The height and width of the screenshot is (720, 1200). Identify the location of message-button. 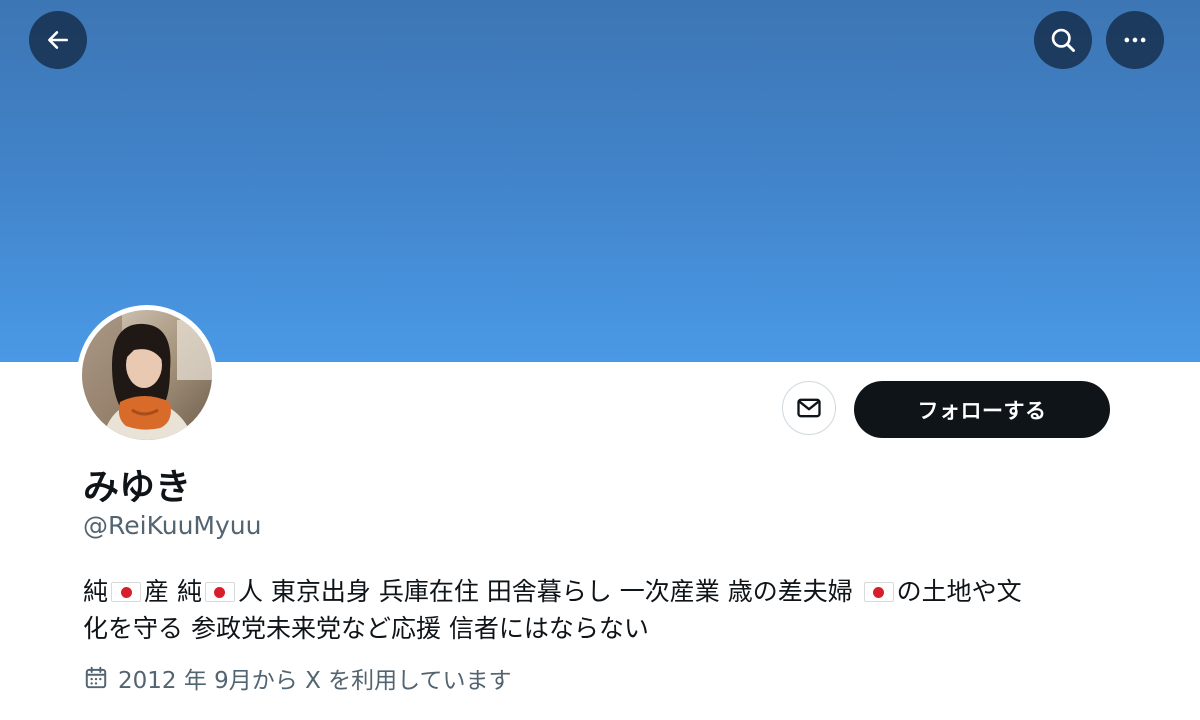
(809, 408).